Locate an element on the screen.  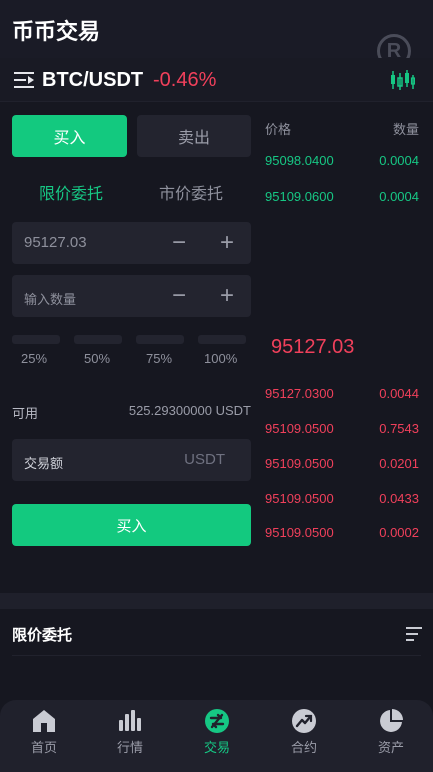
nav-item-assets: 资产 is located at coordinates (390, 736).